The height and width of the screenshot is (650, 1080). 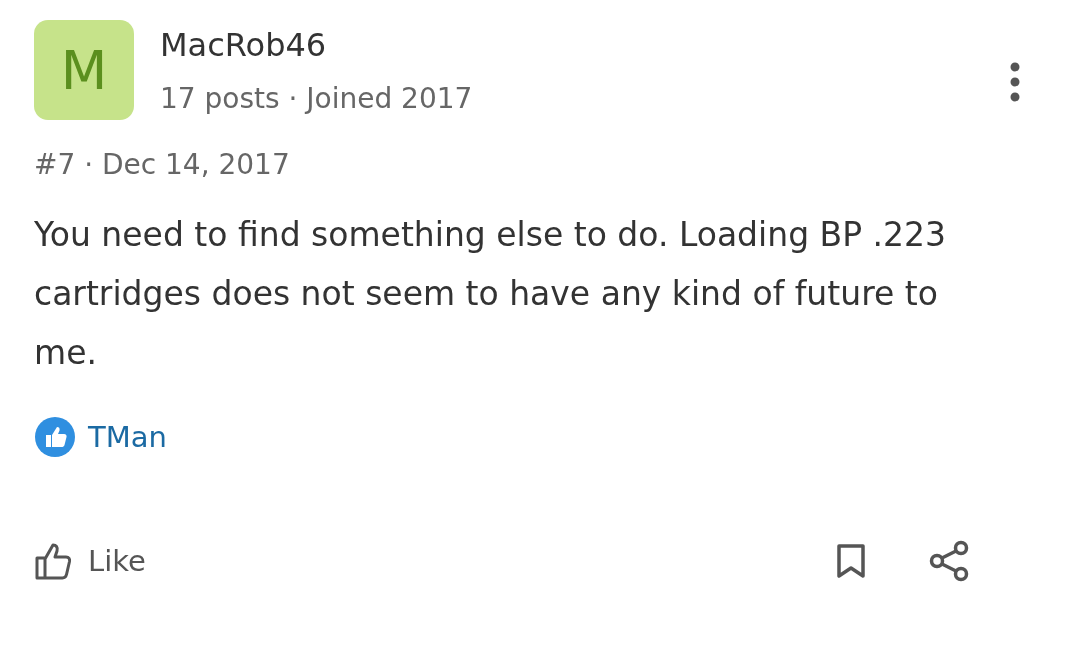 What do you see at coordinates (851, 561) in the screenshot?
I see `bookmark-button` at bounding box center [851, 561].